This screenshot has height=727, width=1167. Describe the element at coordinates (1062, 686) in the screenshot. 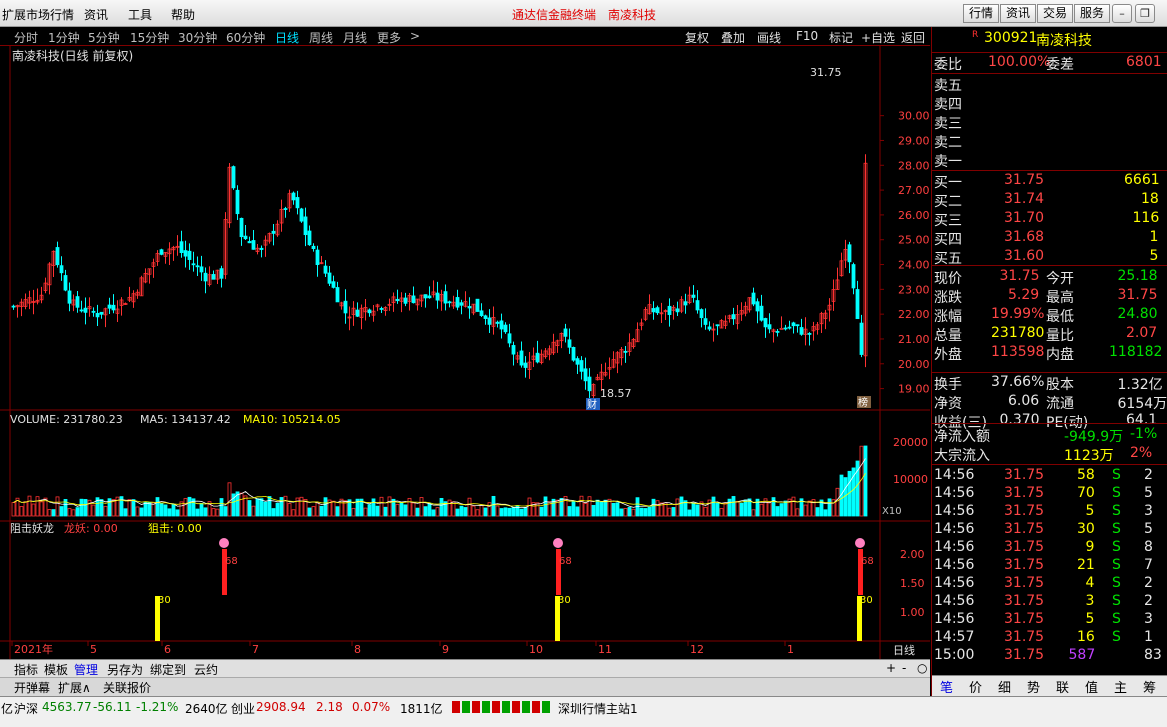

I see `quote-tab: 联` at that location.